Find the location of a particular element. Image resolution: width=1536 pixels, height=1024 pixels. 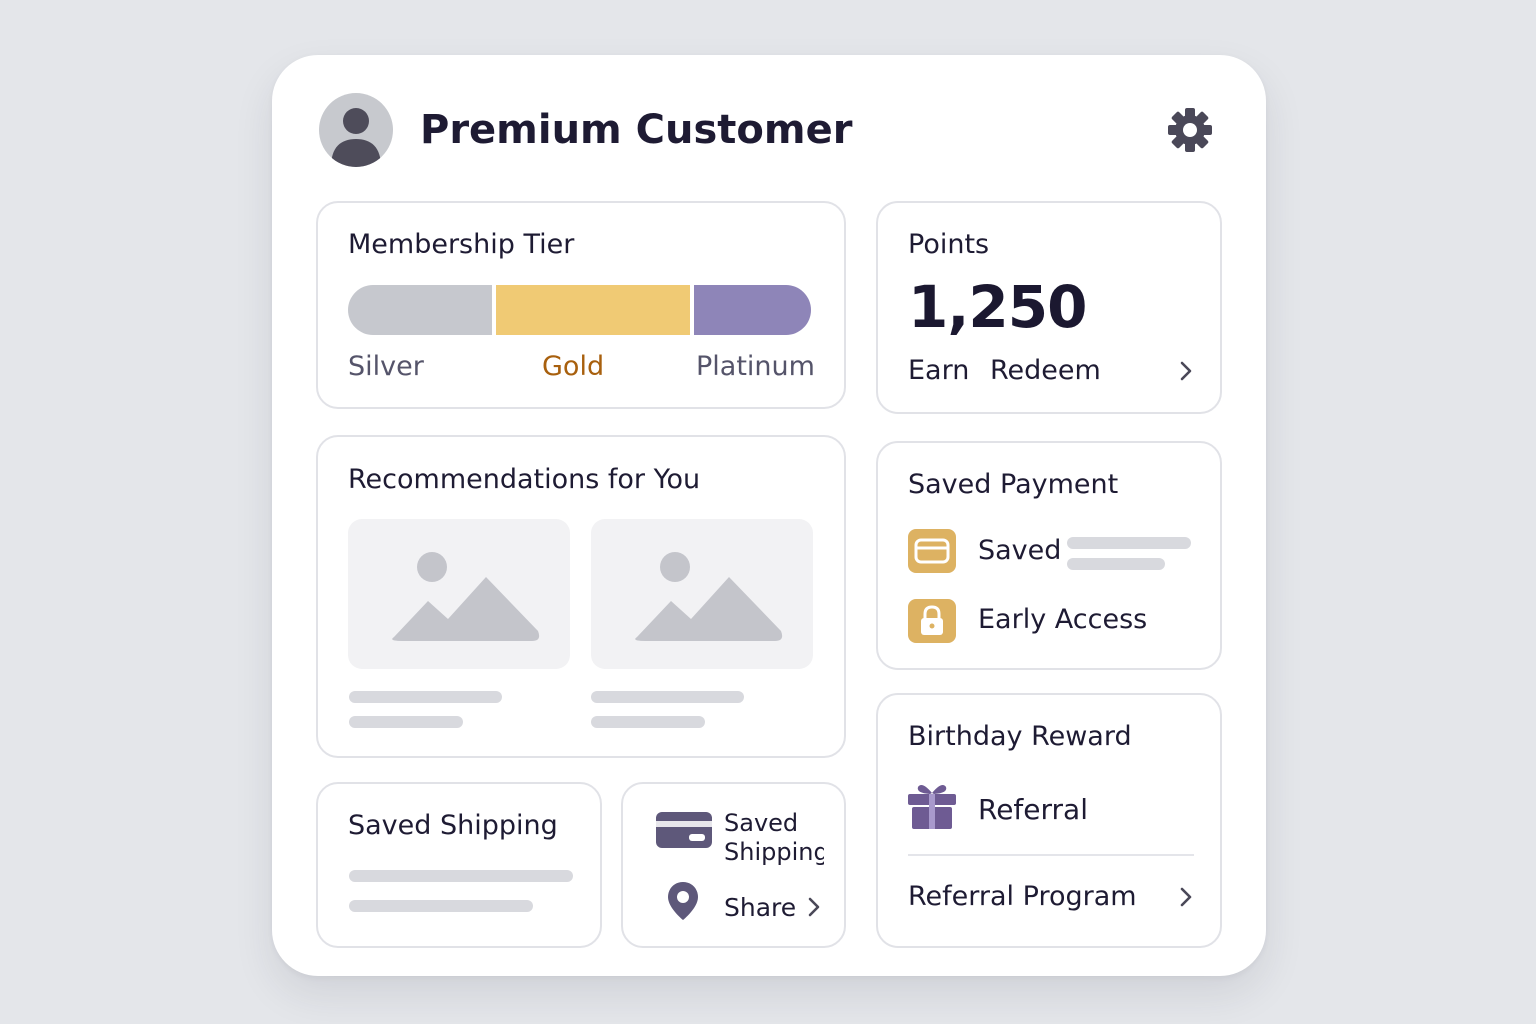

lock-icon is located at coordinates (932, 621).